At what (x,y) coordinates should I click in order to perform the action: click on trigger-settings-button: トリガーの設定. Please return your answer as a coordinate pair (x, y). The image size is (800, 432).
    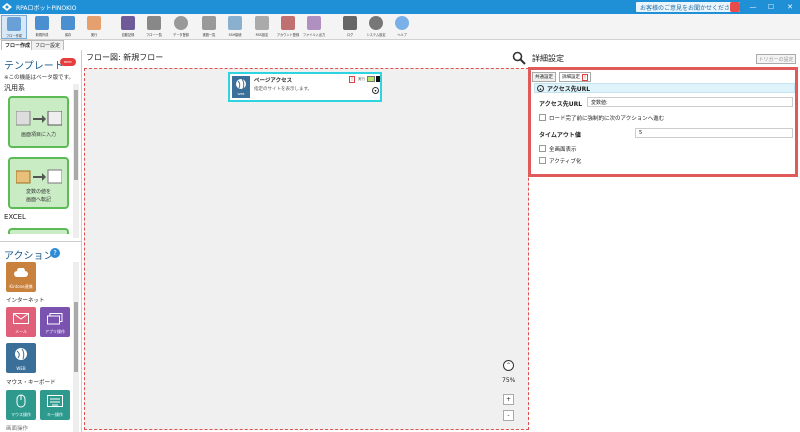
    Looking at the image, I should click on (776, 59).